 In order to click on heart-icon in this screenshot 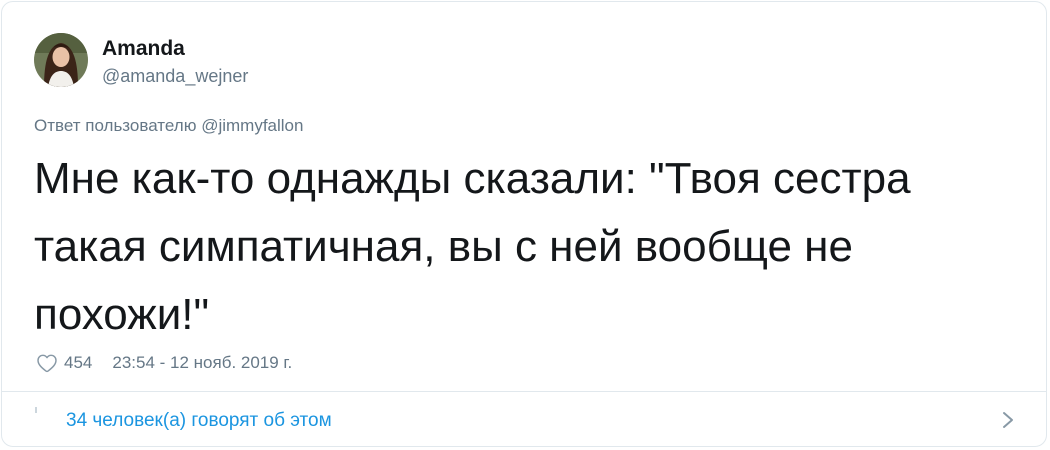, I will do `click(47, 363)`.